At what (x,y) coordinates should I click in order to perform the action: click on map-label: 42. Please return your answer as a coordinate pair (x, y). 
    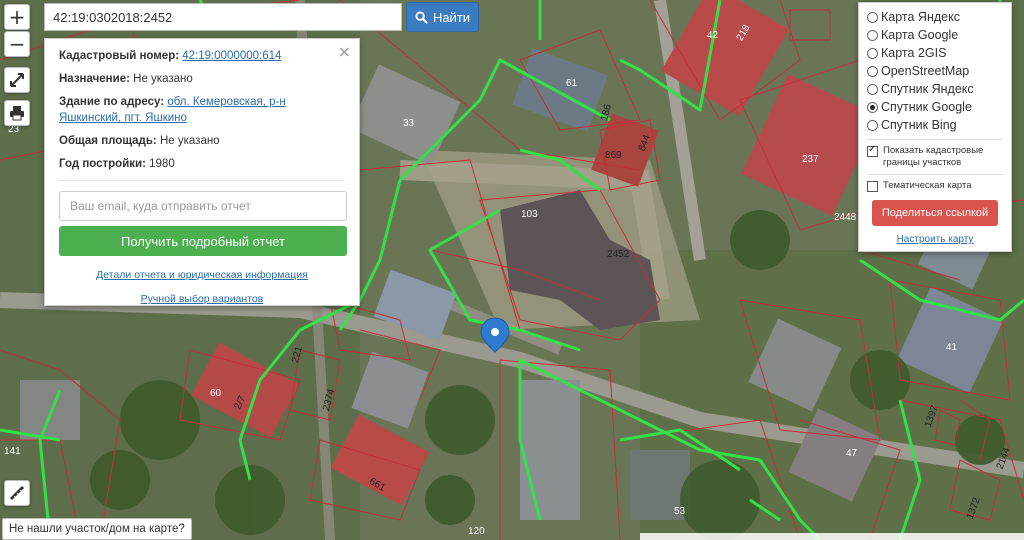
    Looking at the image, I should click on (713, 35).